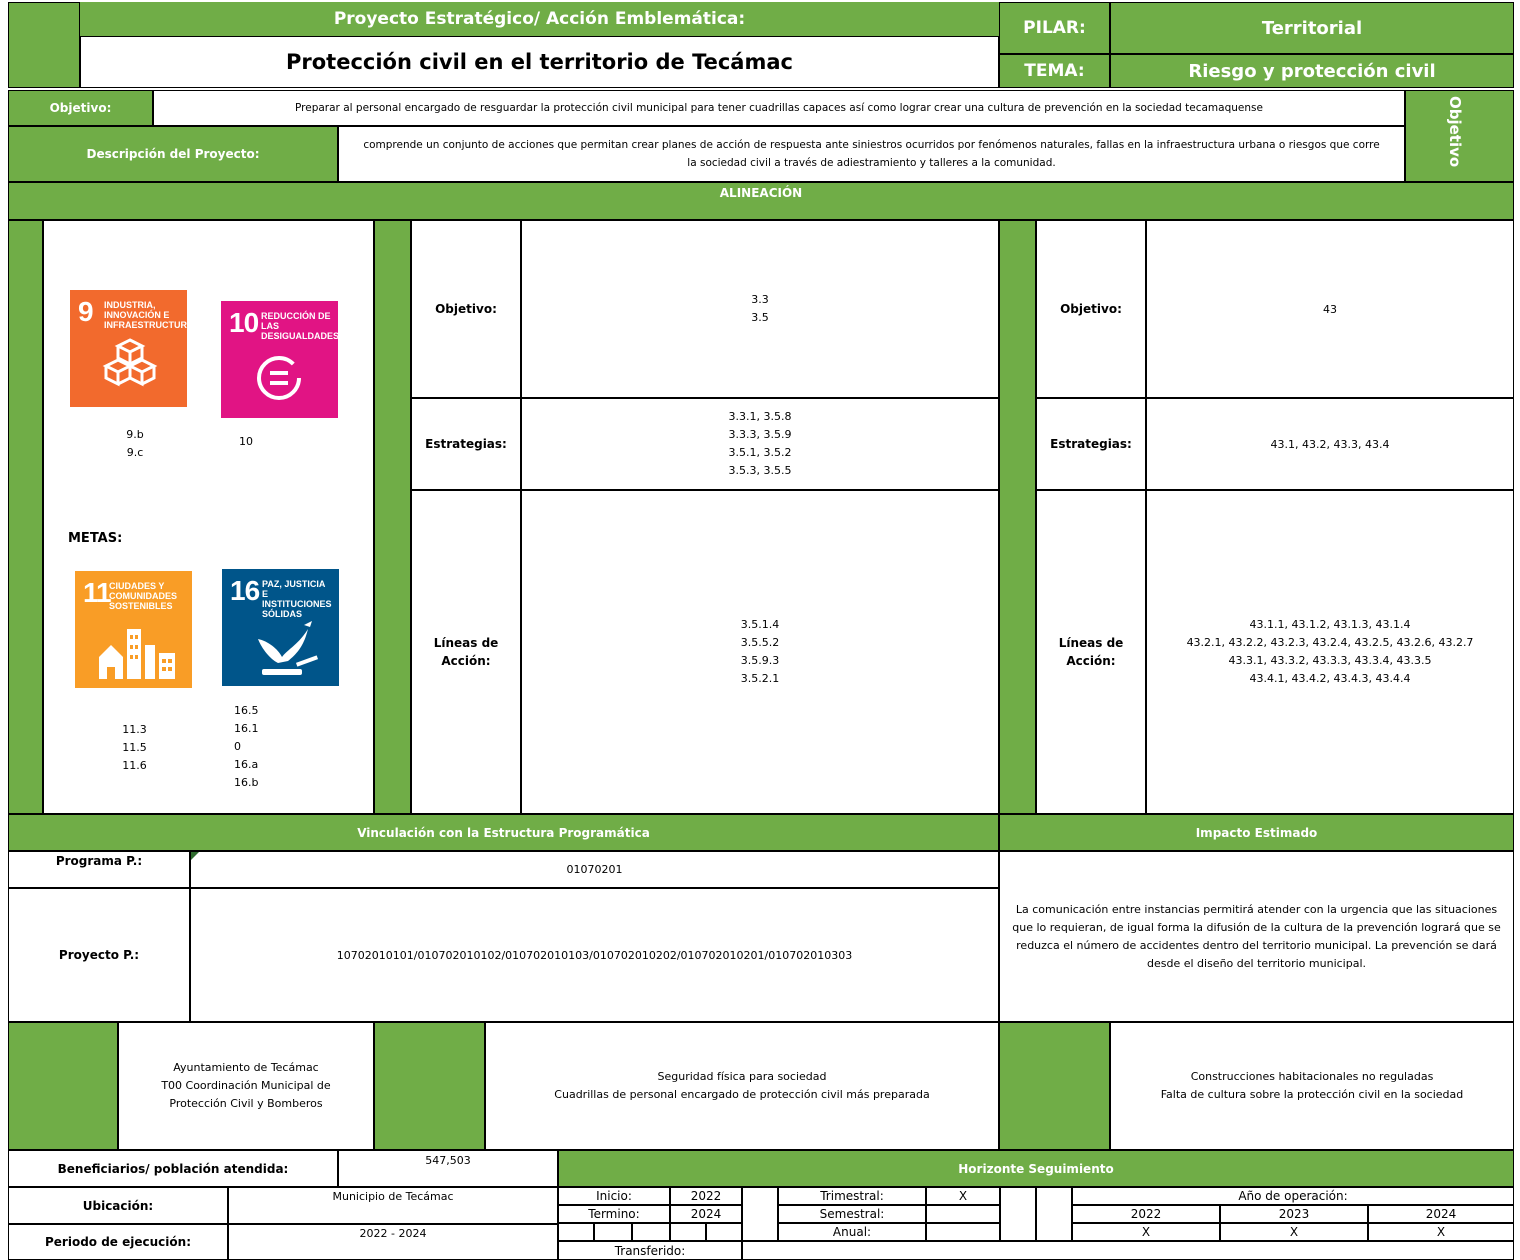 The height and width of the screenshot is (1260, 1520). What do you see at coordinates (1294, 1232) in the screenshot?
I see `year-2023-mark: X` at bounding box center [1294, 1232].